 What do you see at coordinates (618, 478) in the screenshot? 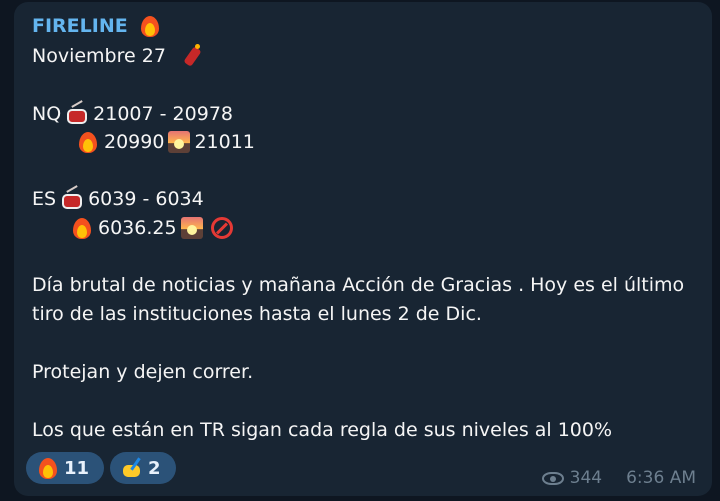
I see `message-meta: 344 6:36 AM` at bounding box center [618, 478].